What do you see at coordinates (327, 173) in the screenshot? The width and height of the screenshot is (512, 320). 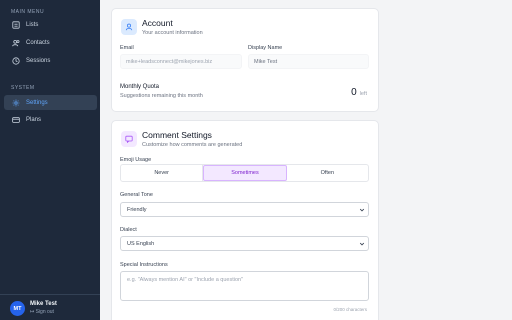 I see `emoji-option-often: Often` at bounding box center [327, 173].